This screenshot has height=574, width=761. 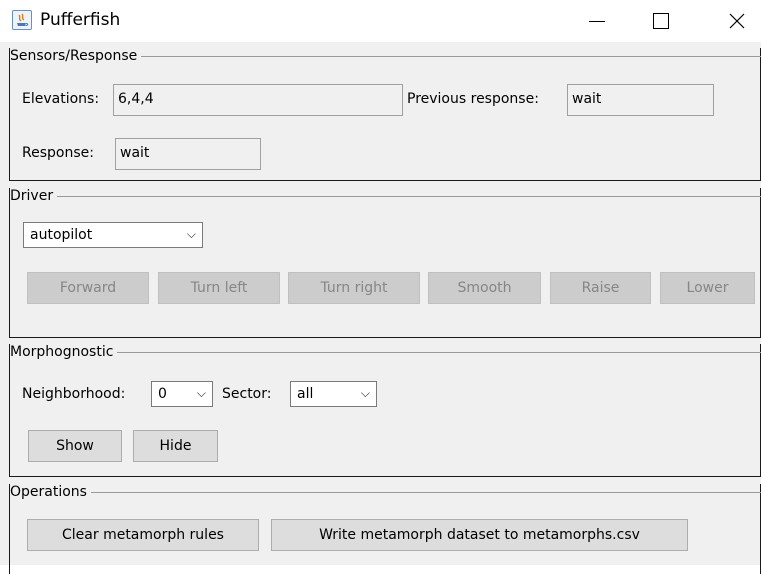 I want to click on clear-metamorph-rules-button: Clear metamorph rules, so click(x=143, y=535).